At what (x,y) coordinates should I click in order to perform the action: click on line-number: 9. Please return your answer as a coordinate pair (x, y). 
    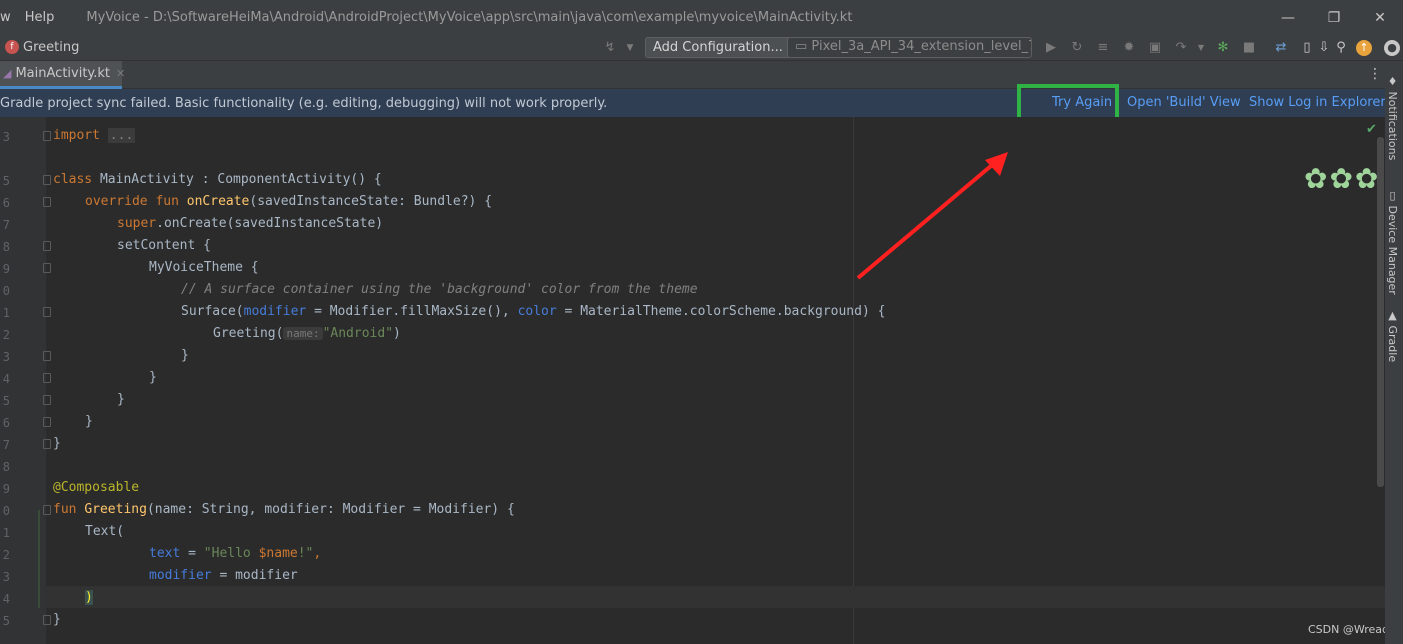
    Looking at the image, I should click on (6, 489).